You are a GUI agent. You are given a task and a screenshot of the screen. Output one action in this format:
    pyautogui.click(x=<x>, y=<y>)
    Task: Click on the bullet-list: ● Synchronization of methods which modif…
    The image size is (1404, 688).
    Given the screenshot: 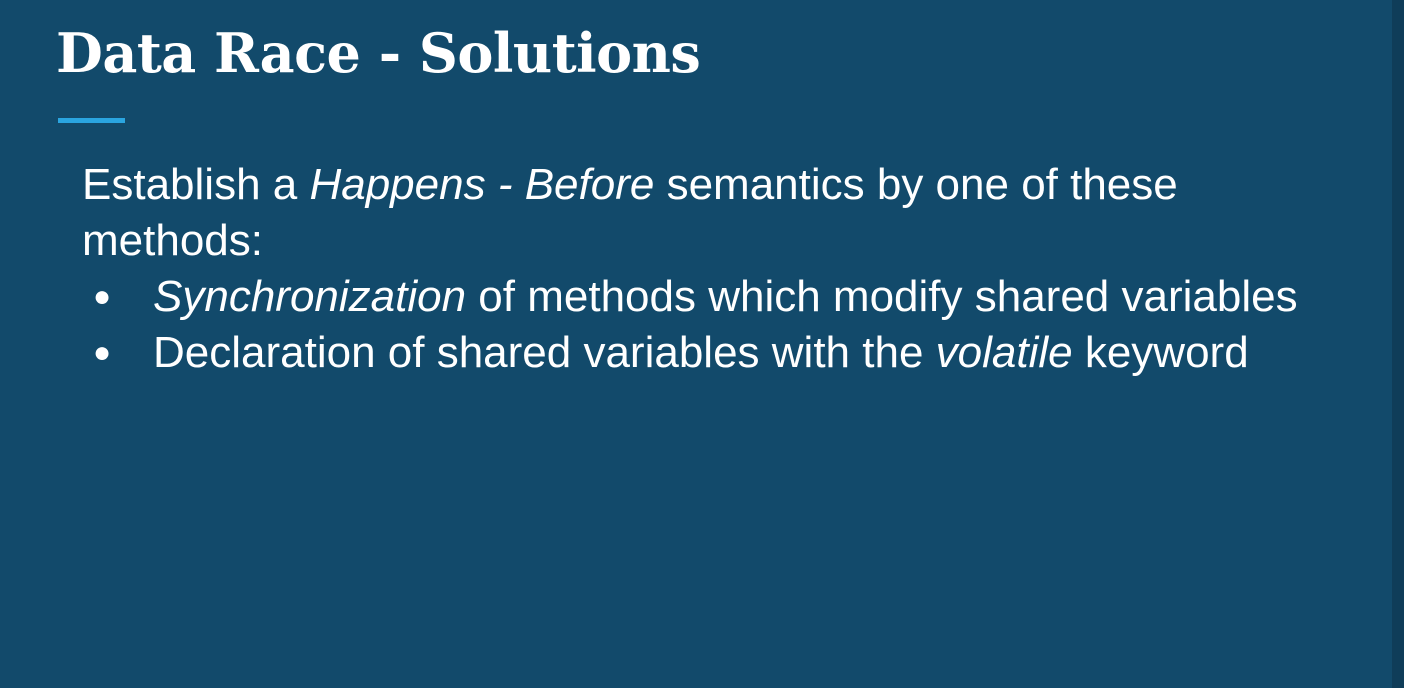 What is the action you would take?
    pyautogui.click(x=692, y=325)
    